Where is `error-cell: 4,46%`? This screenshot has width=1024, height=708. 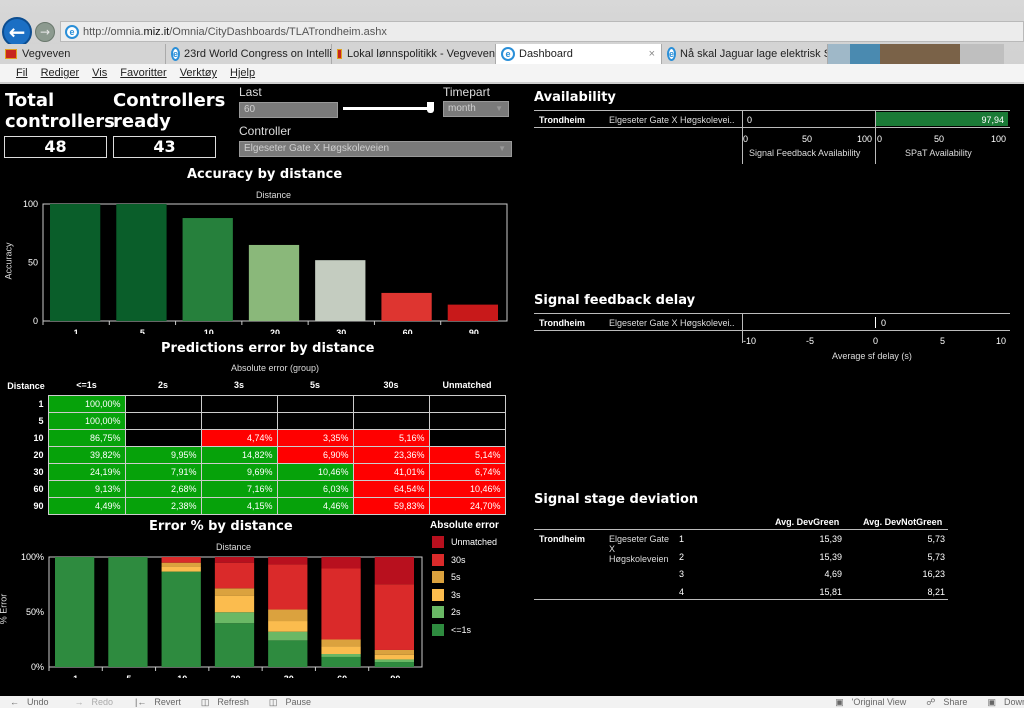
error-cell: 4,46% is located at coordinates (315, 505).